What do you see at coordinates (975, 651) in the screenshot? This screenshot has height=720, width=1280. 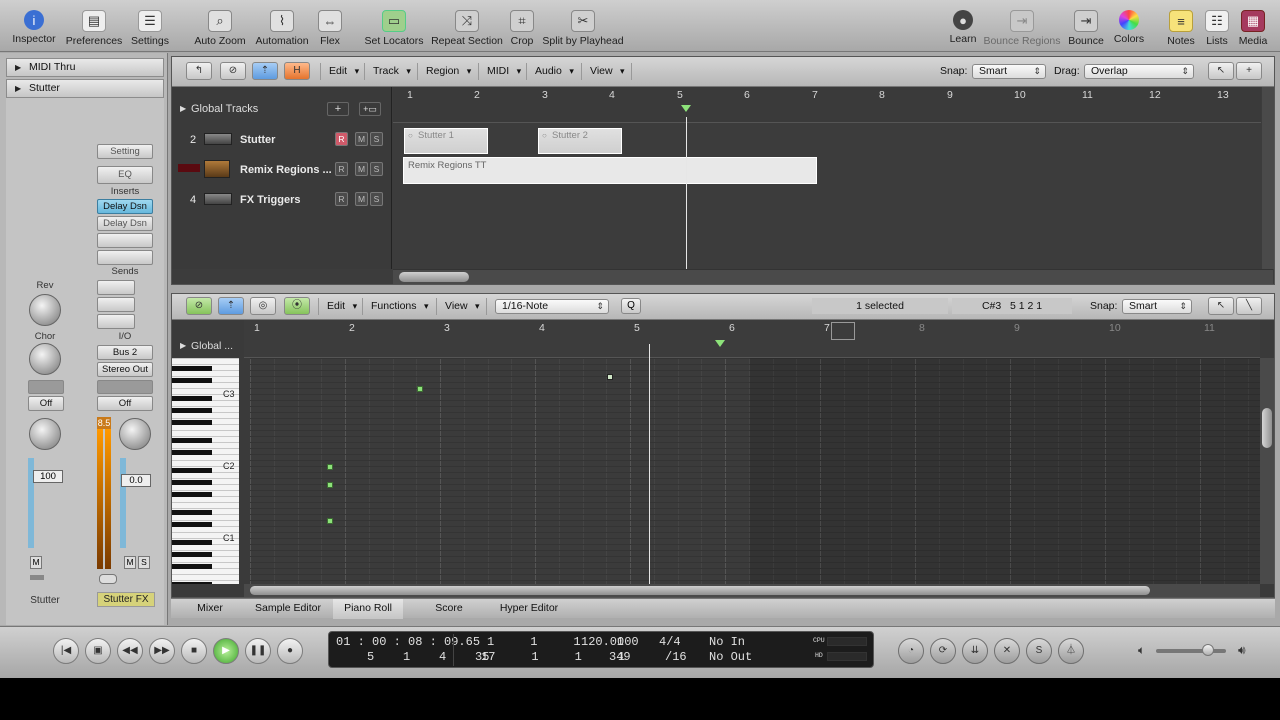 I see `replace-icon: ⇊` at bounding box center [975, 651].